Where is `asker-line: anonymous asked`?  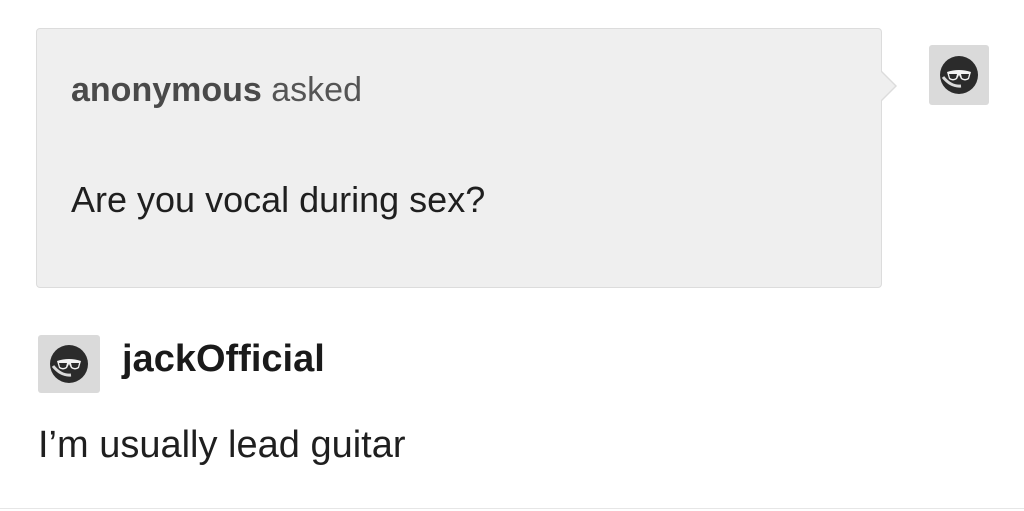
asker-line: anonymous asked is located at coordinates (216, 90).